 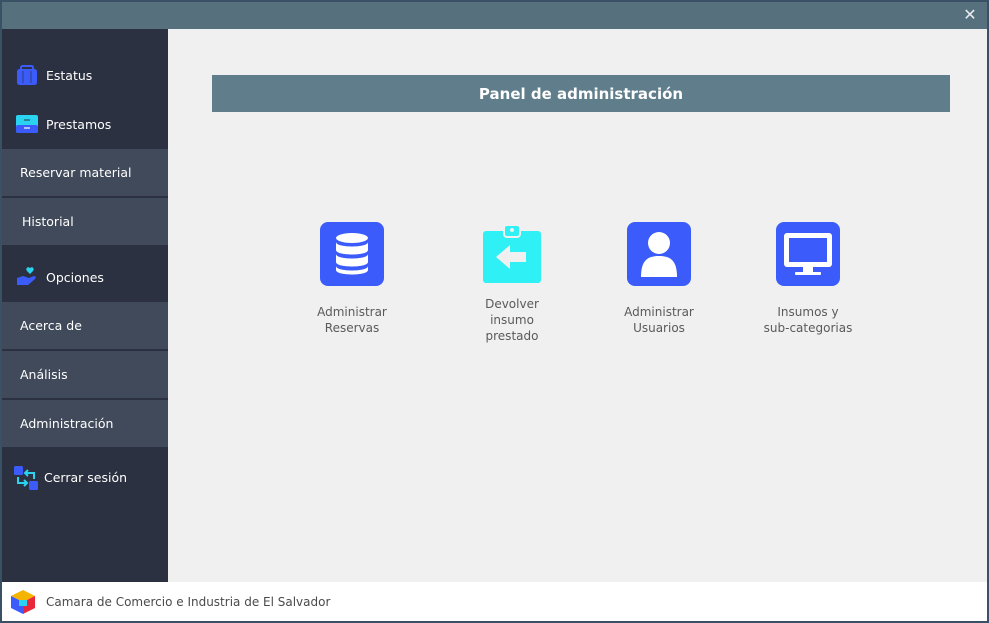 What do you see at coordinates (808, 254) in the screenshot?
I see `monitor-icon` at bounding box center [808, 254].